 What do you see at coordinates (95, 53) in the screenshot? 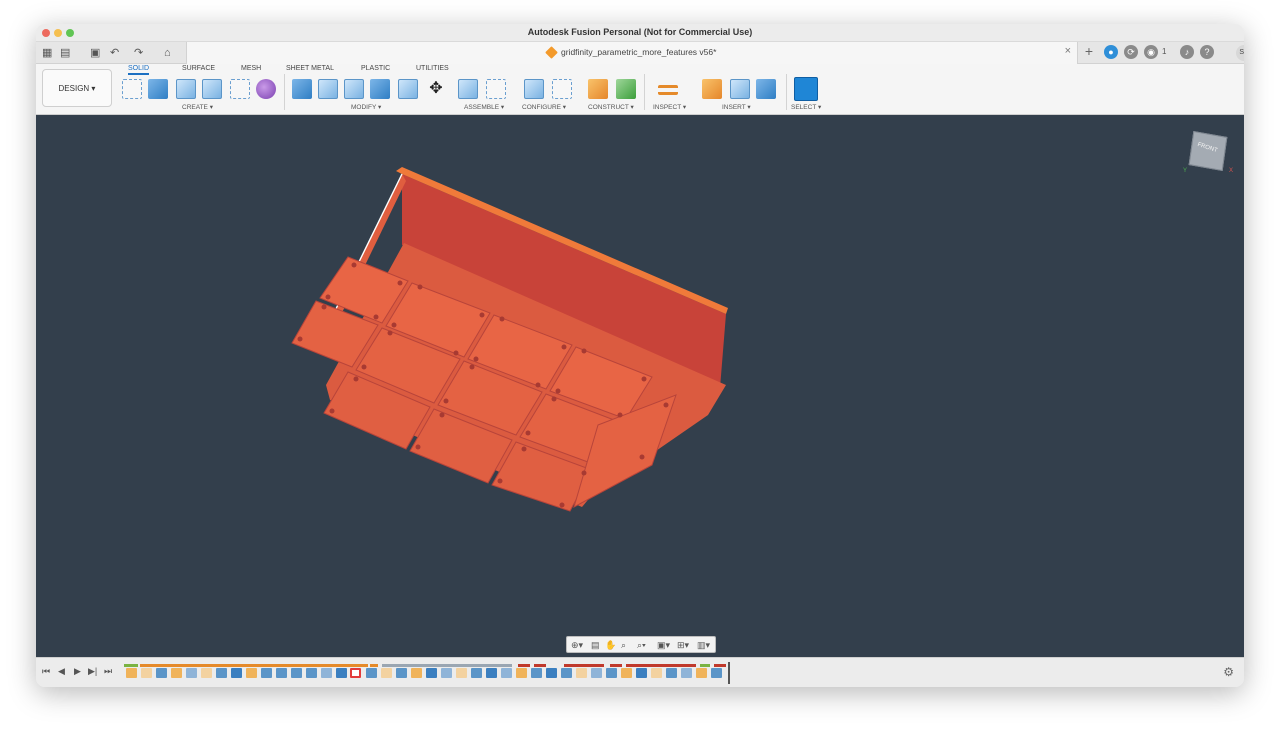
I see `save-icon: ▣` at bounding box center [95, 53].